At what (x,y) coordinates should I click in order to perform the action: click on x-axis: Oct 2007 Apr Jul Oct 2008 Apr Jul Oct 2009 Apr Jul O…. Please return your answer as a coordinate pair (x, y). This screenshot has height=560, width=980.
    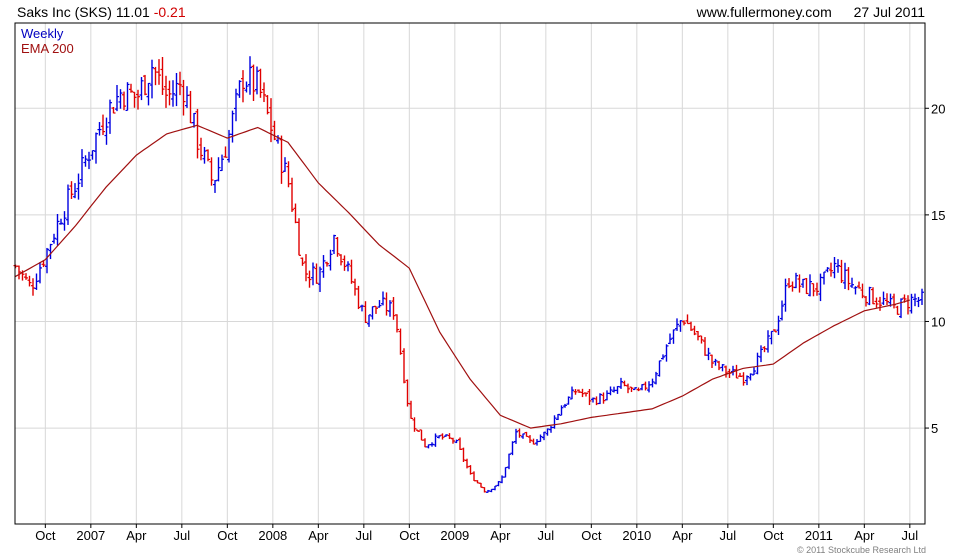
    Looking at the image, I should click on (476, 533).